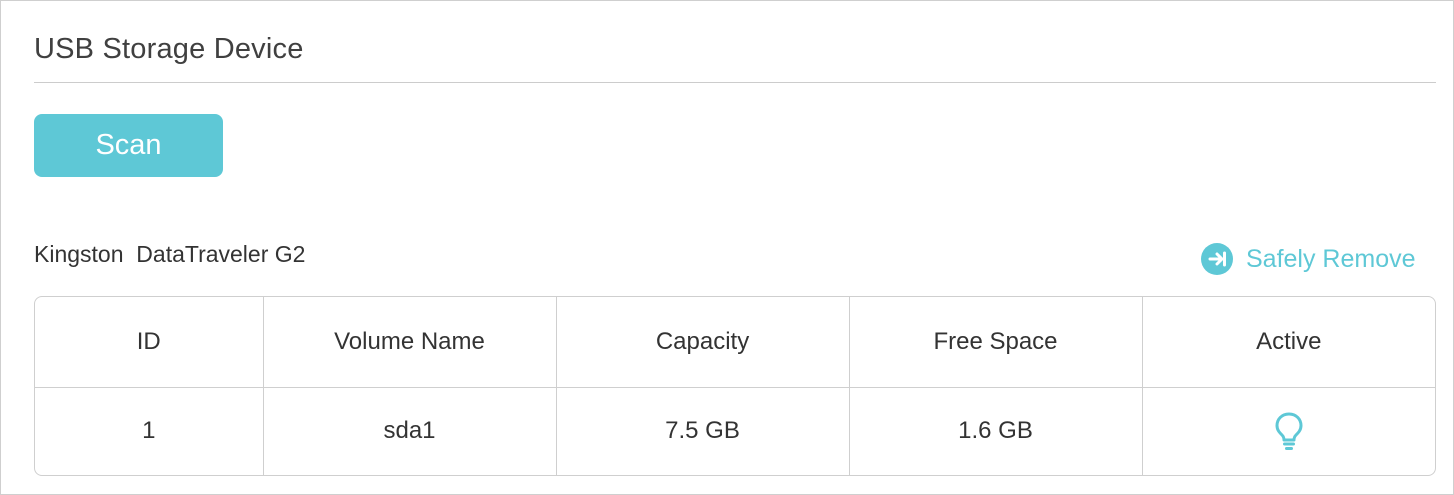 This screenshot has height=495, width=1454. I want to click on lightbulb-icon, so click(1289, 431).